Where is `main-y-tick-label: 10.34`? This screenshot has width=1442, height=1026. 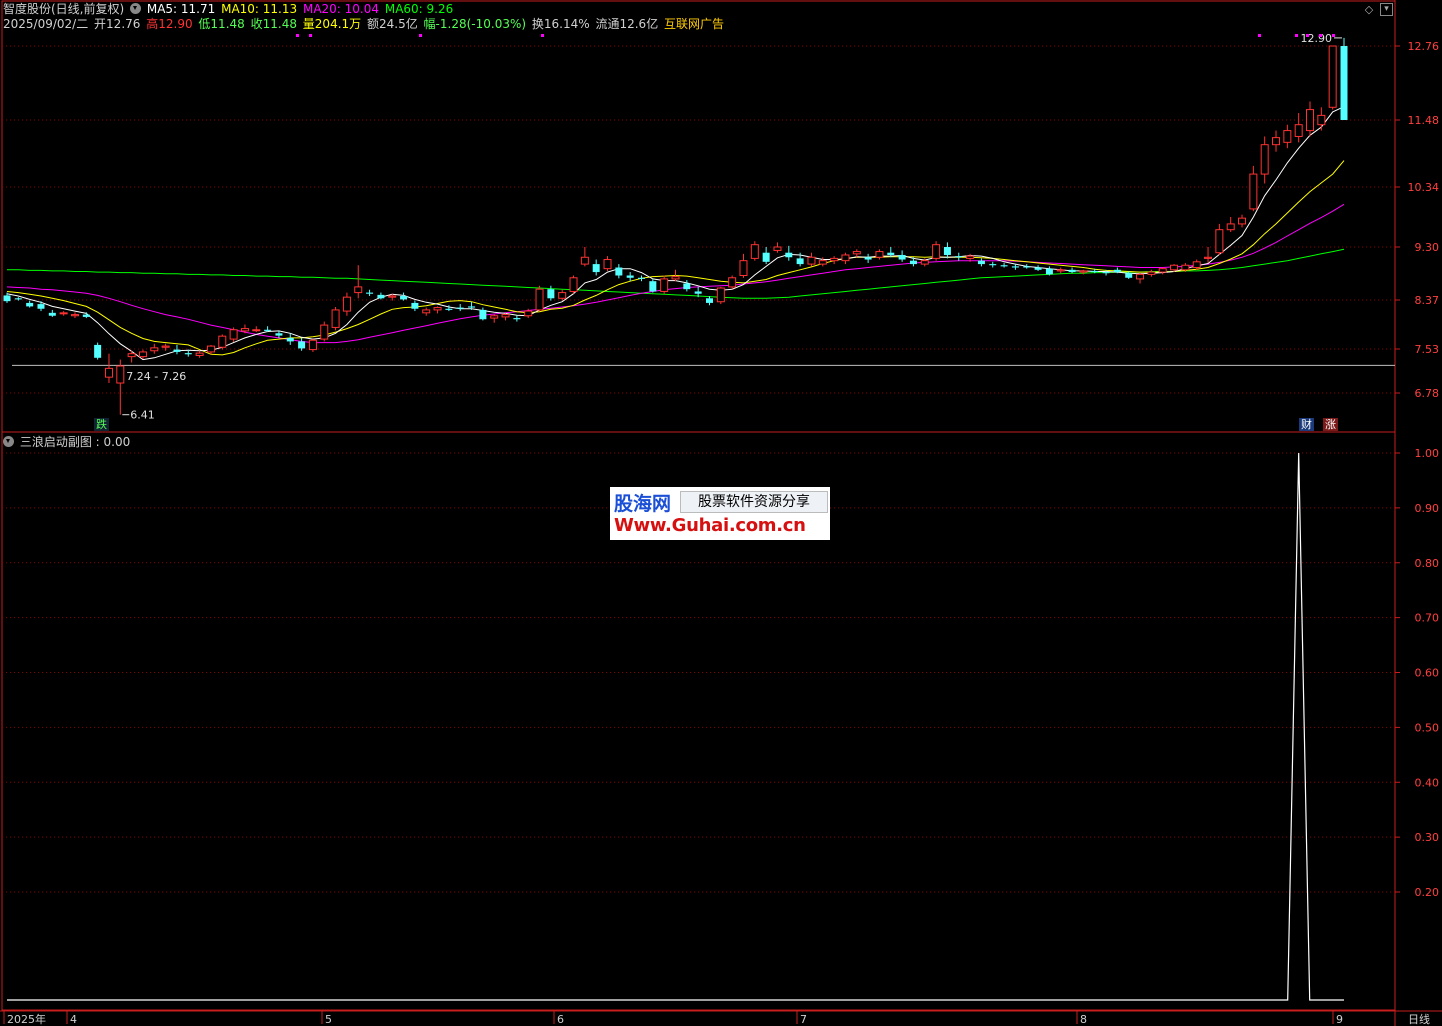 main-y-tick-label: 10.34 is located at coordinates (1424, 187).